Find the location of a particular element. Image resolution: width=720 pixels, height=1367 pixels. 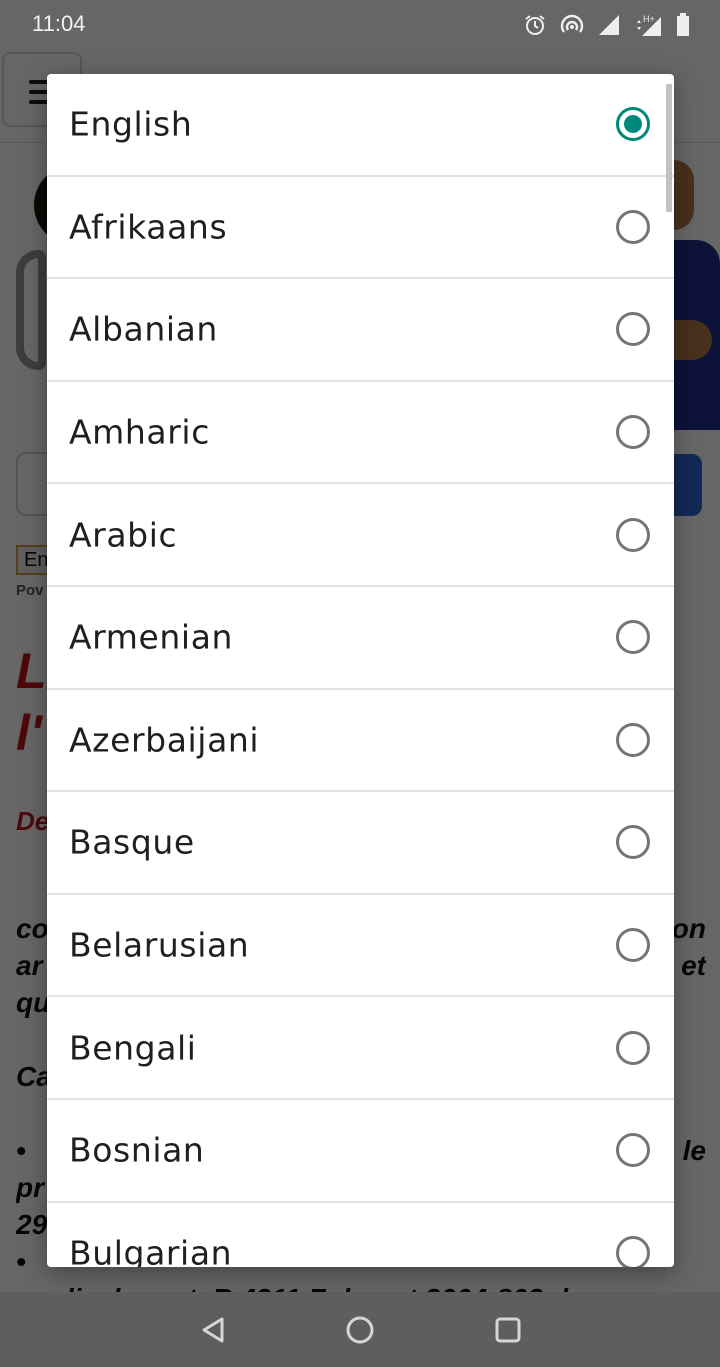

language-option-label: Afrikaans is located at coordinates (148, 227).